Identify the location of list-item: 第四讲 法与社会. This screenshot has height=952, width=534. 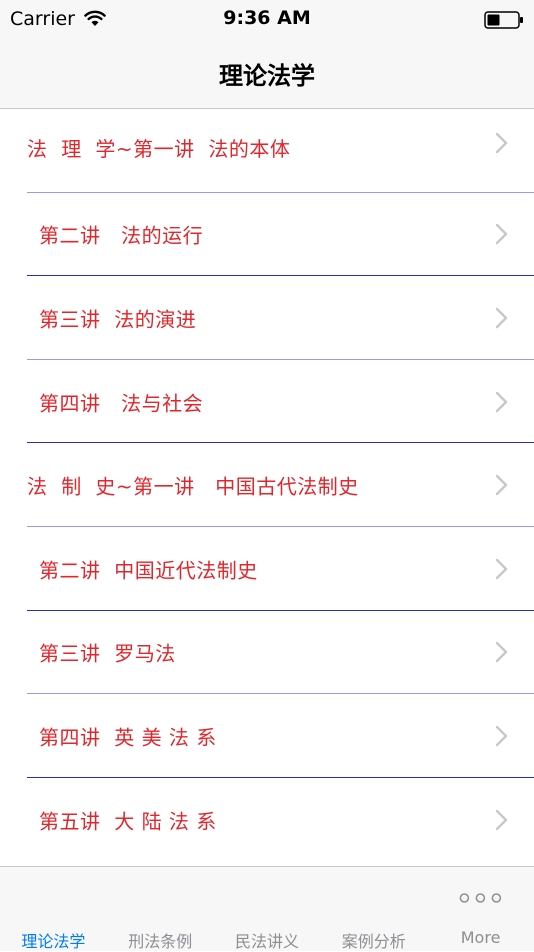
(267, 401).